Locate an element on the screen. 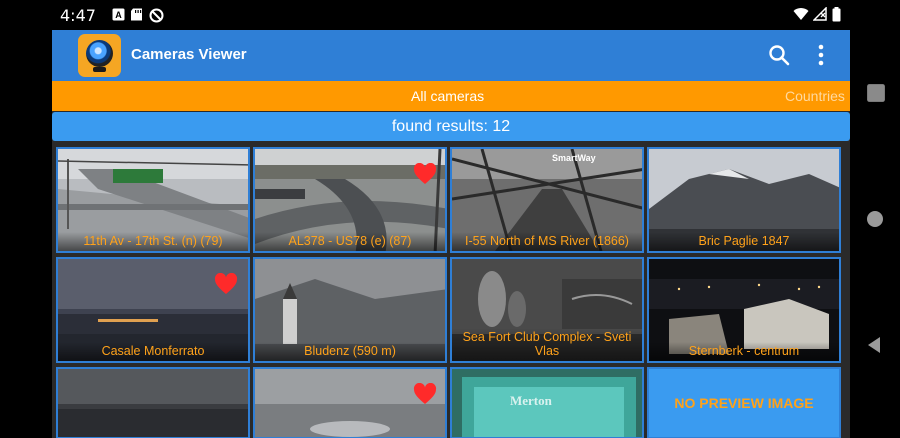 The image size is (900, 438). camera-preview is located at coordinates (153, 403).